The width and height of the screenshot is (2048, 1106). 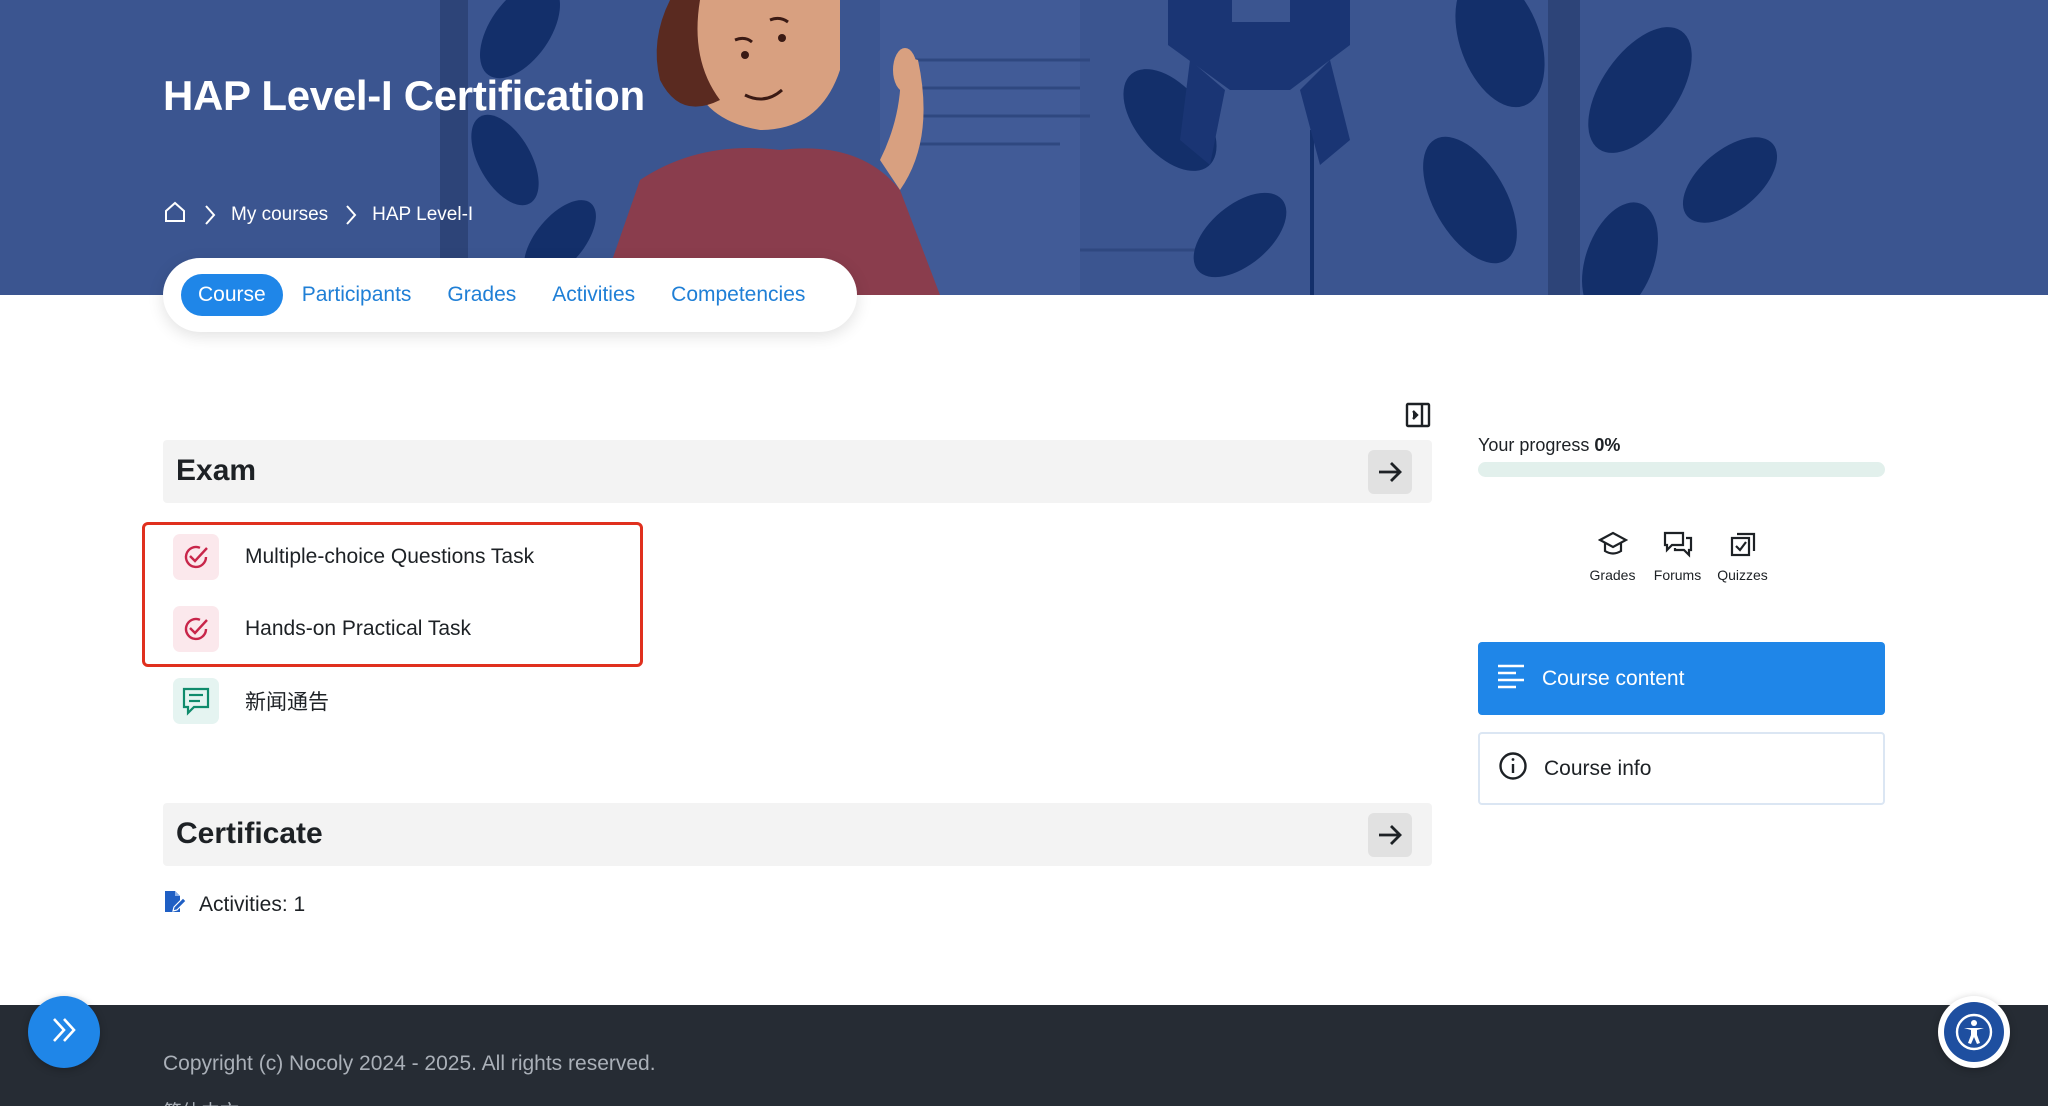 I want to click on quizzes-icon, so click(x=1743, y=545).